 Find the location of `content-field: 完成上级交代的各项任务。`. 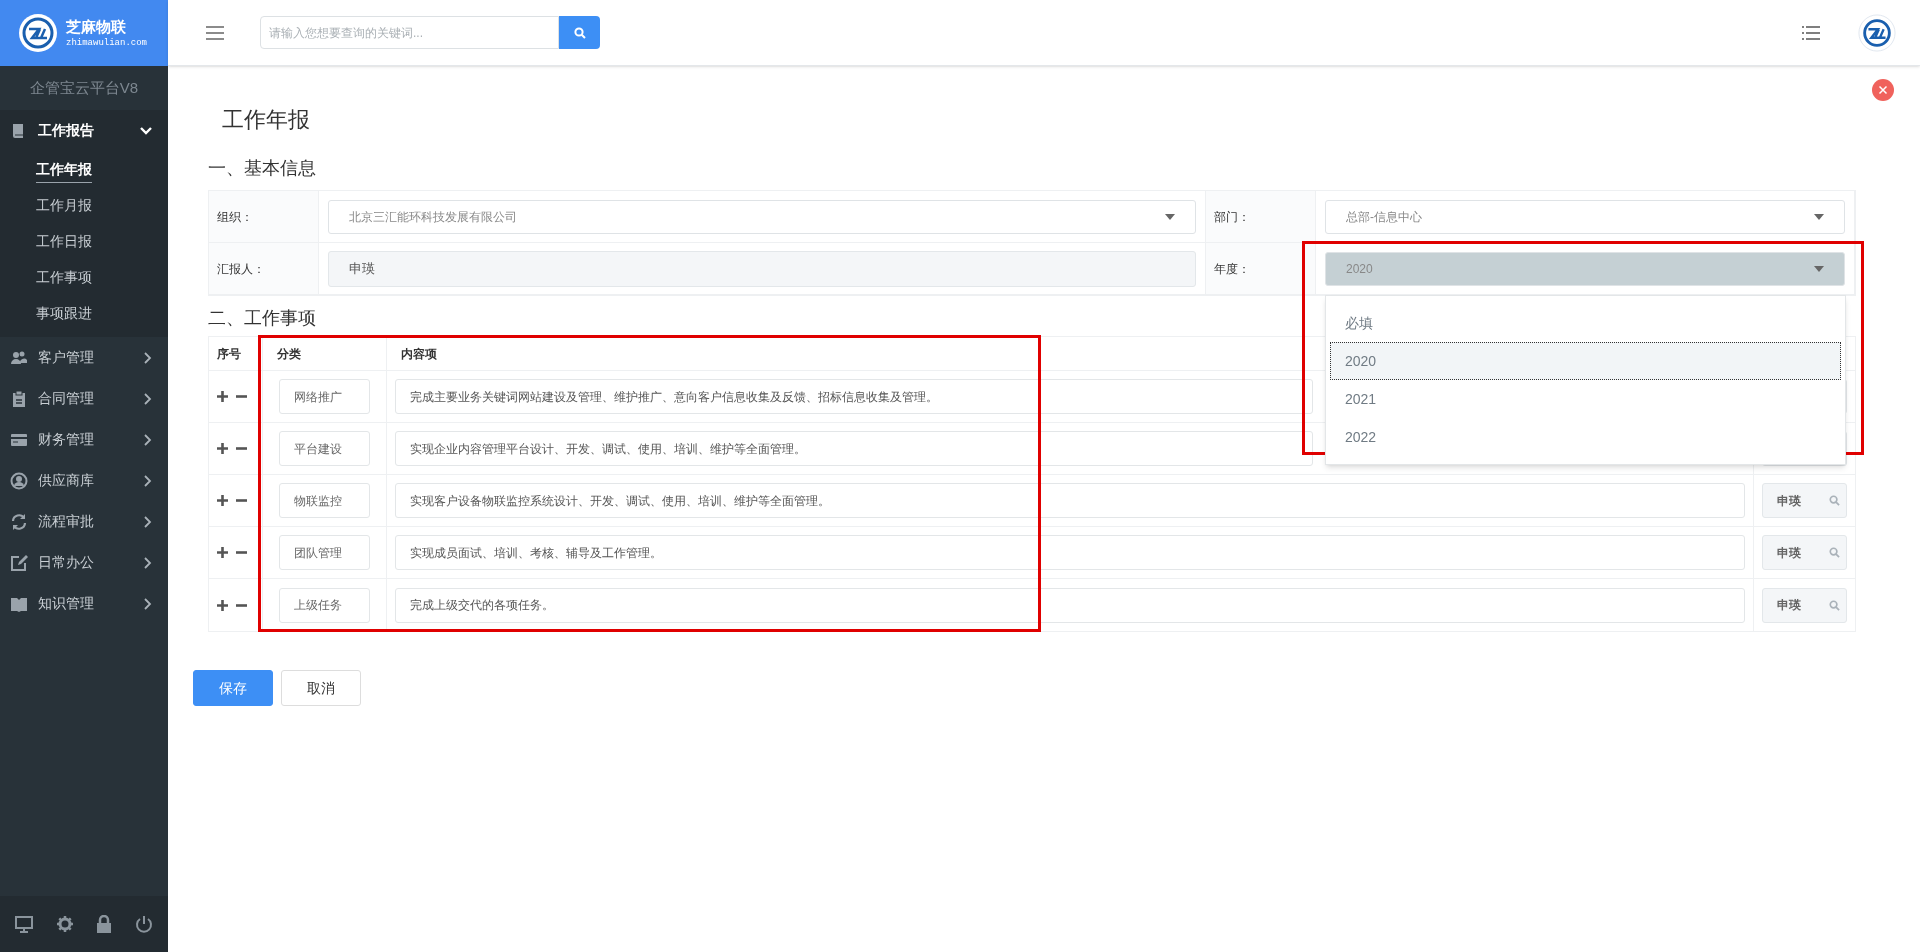

content-field: 完成上级交代的各项任务。 is located at coordinates (1070, 605).